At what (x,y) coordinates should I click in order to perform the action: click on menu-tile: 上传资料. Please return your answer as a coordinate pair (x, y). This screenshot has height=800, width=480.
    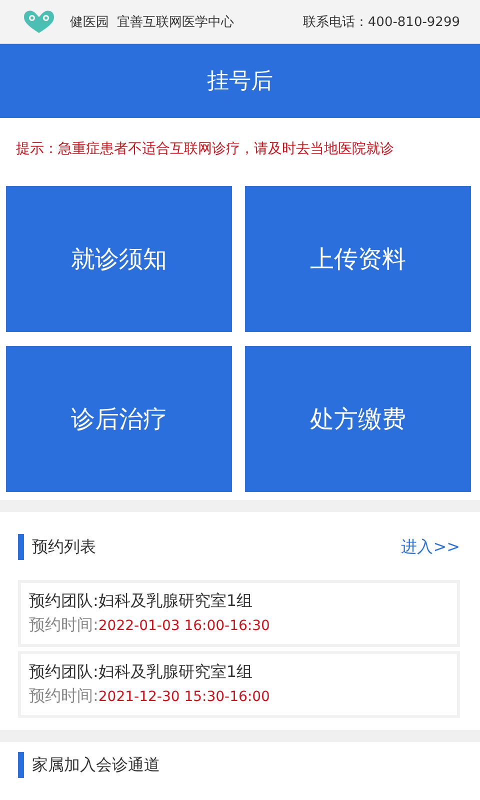
    Looking at the image, I should click on (358, 259).